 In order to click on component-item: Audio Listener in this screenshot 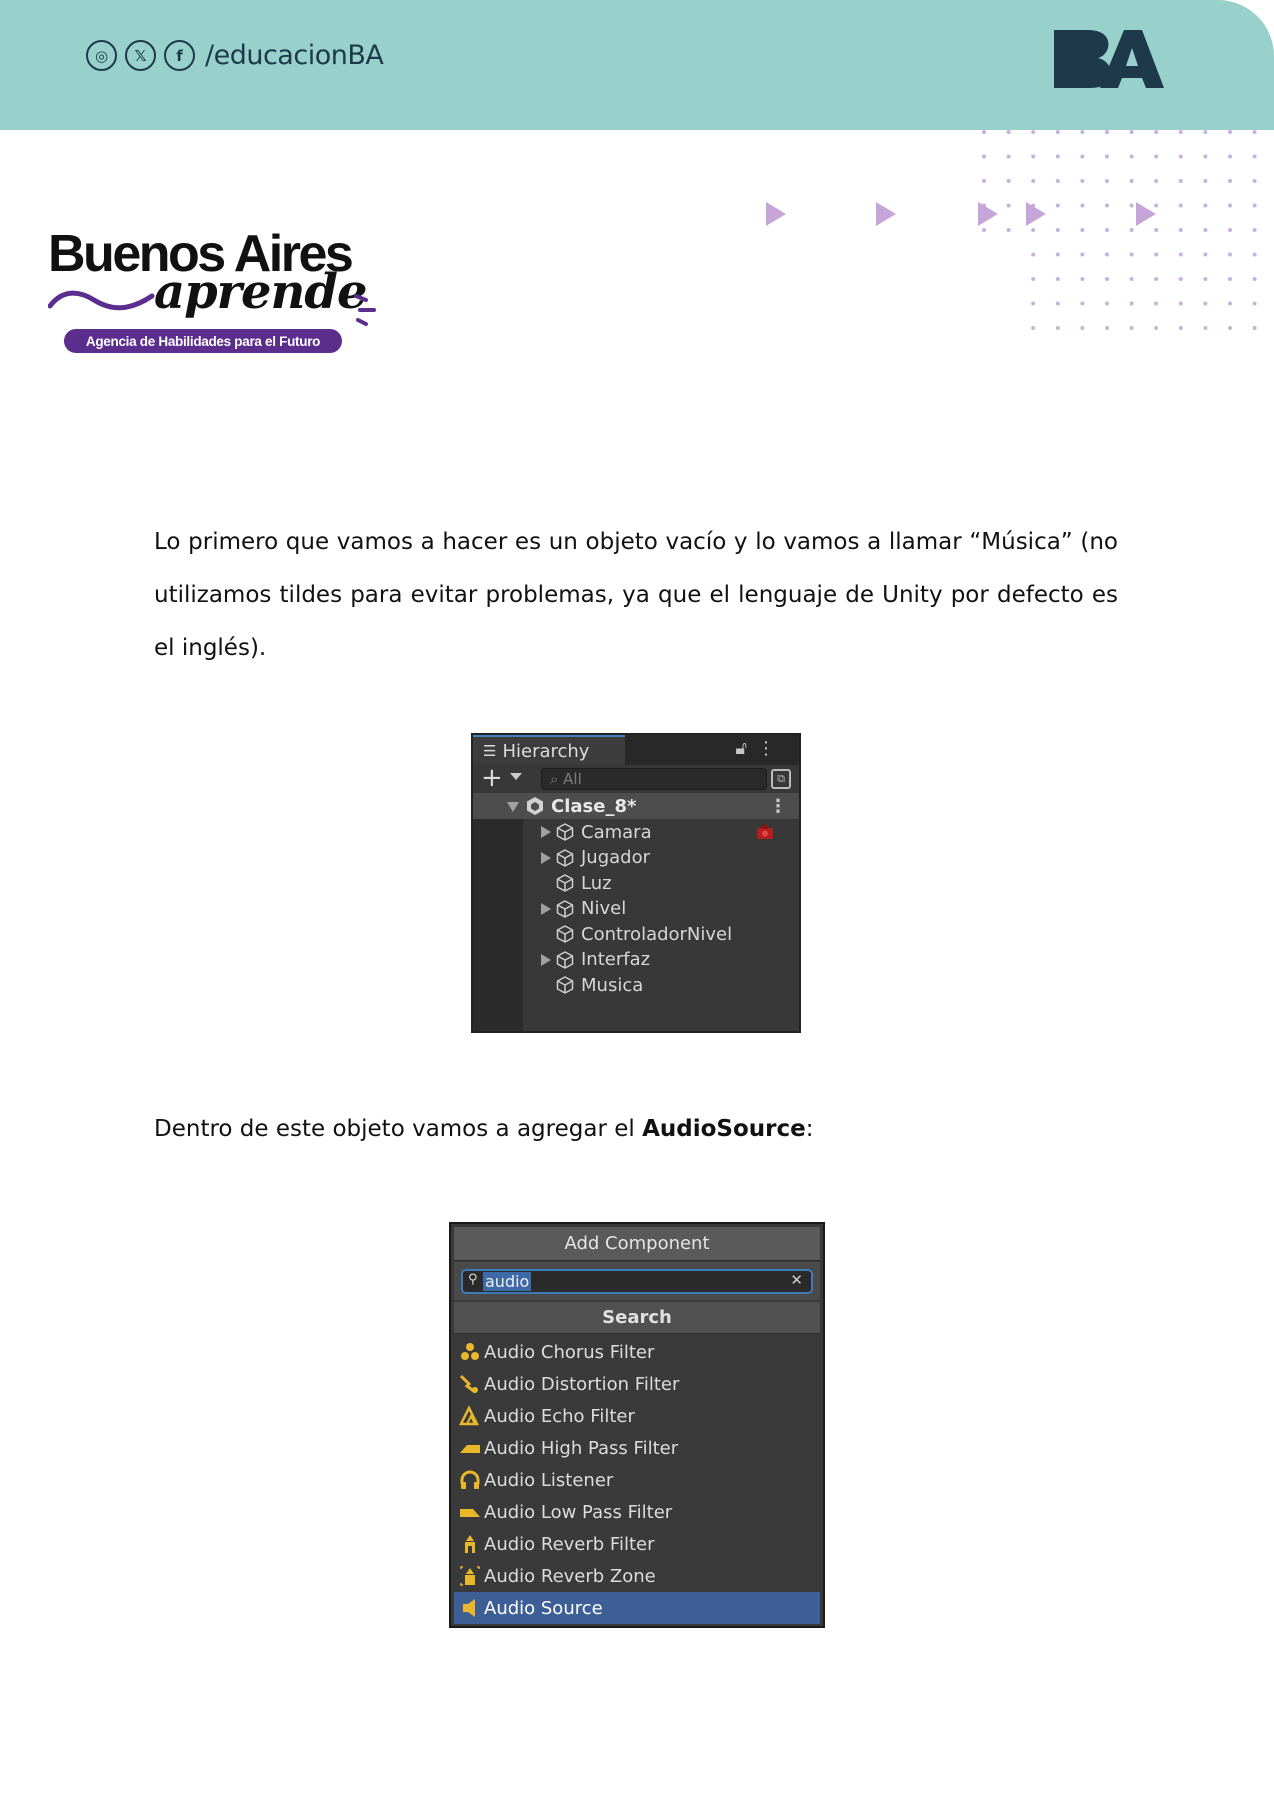, I will do `click(637, 1480)`.